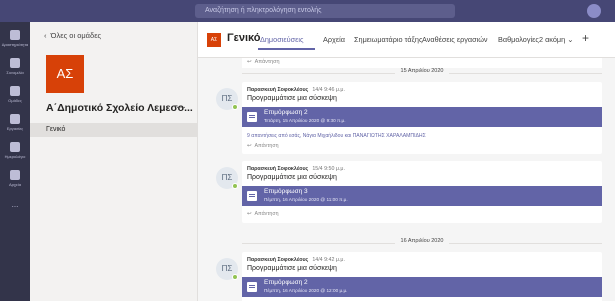 Image resolution: width=615 pixels, height=301 pixels. Describe the element at coordinates (76, 35) in the screenshot. I see `back-label: Όλες οι ομάδες` at that location.